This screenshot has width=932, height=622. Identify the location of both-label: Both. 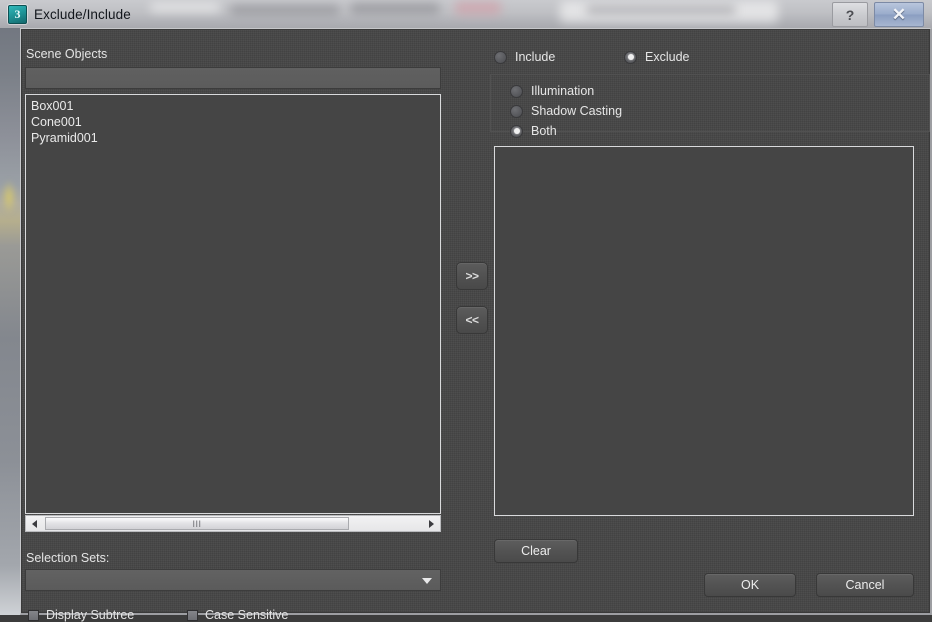
(544, 131).